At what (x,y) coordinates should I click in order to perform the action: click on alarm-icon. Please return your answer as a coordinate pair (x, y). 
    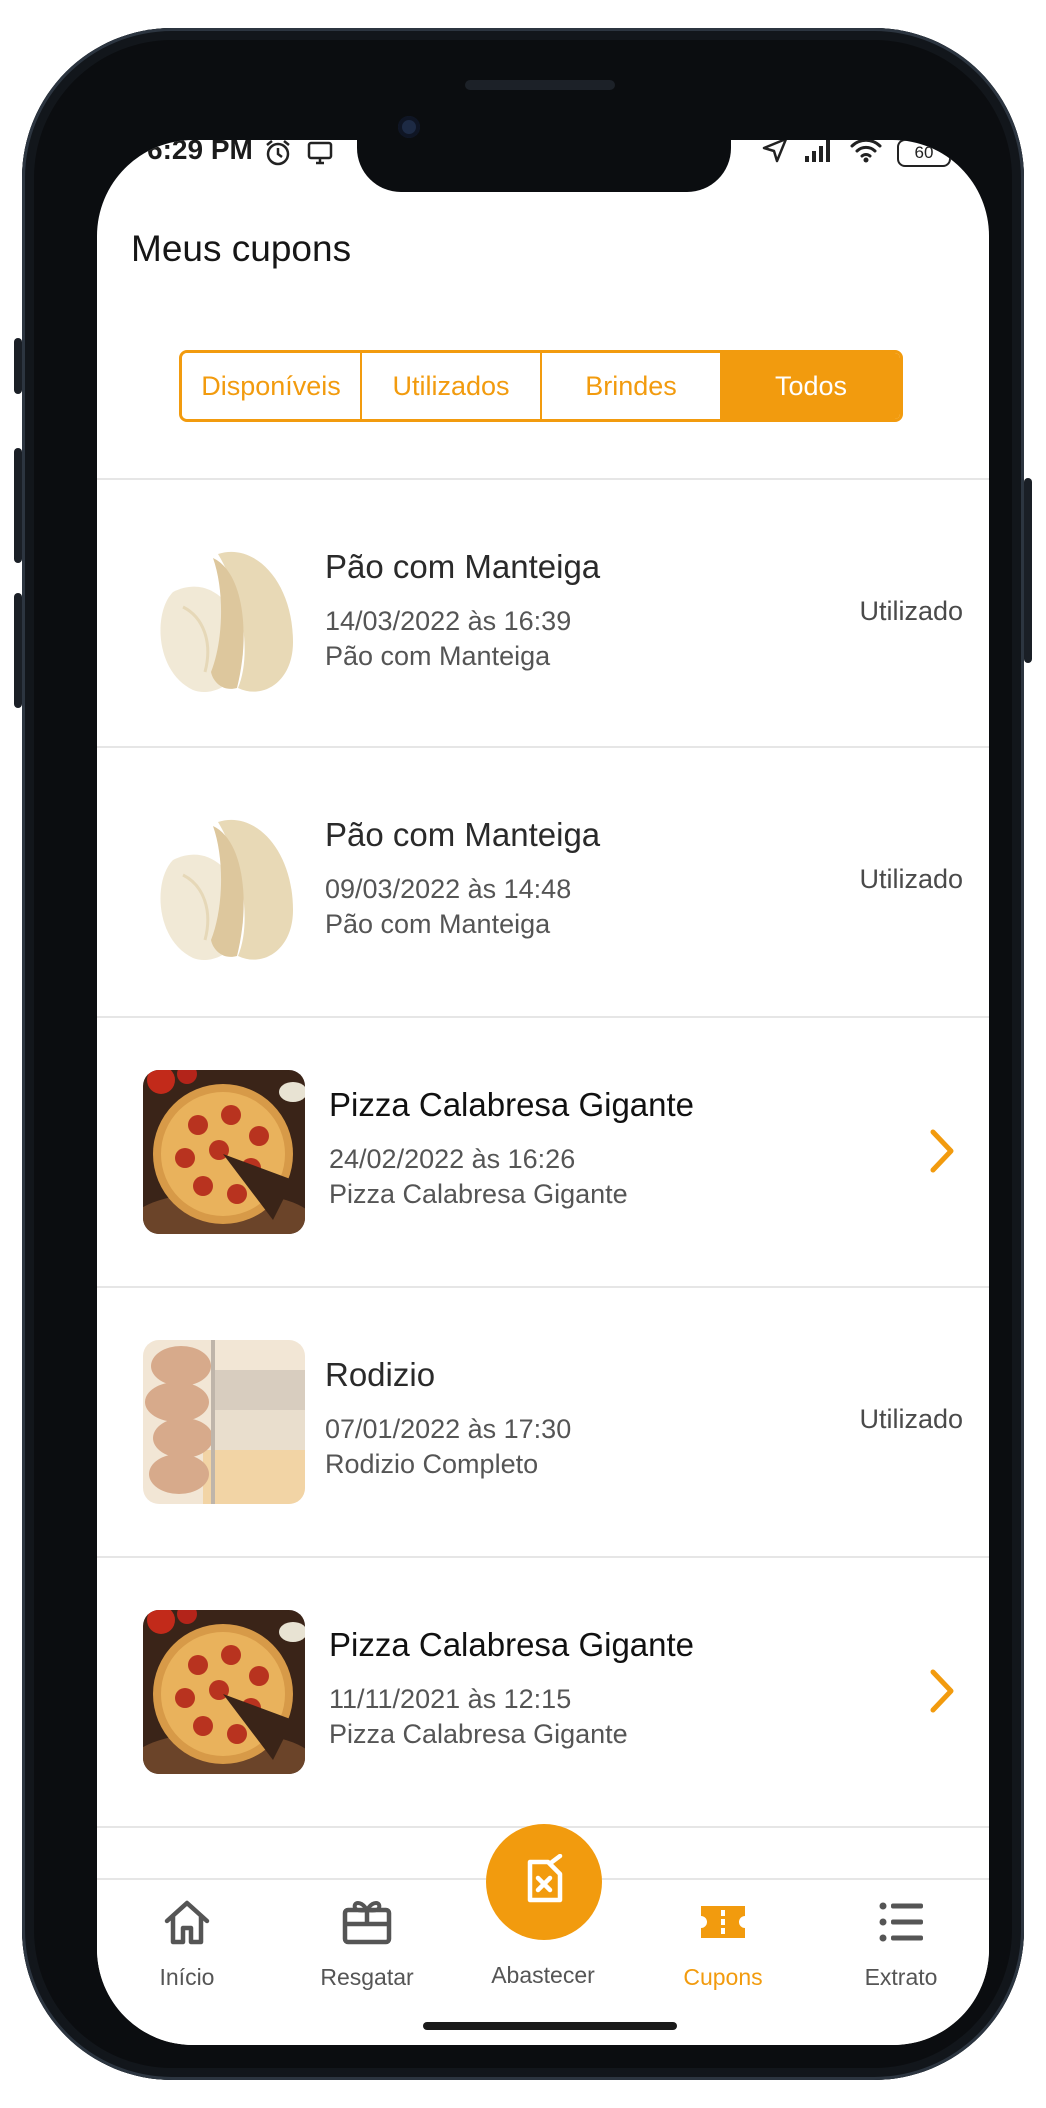
    Looking at the image, I should click on (278, 156).